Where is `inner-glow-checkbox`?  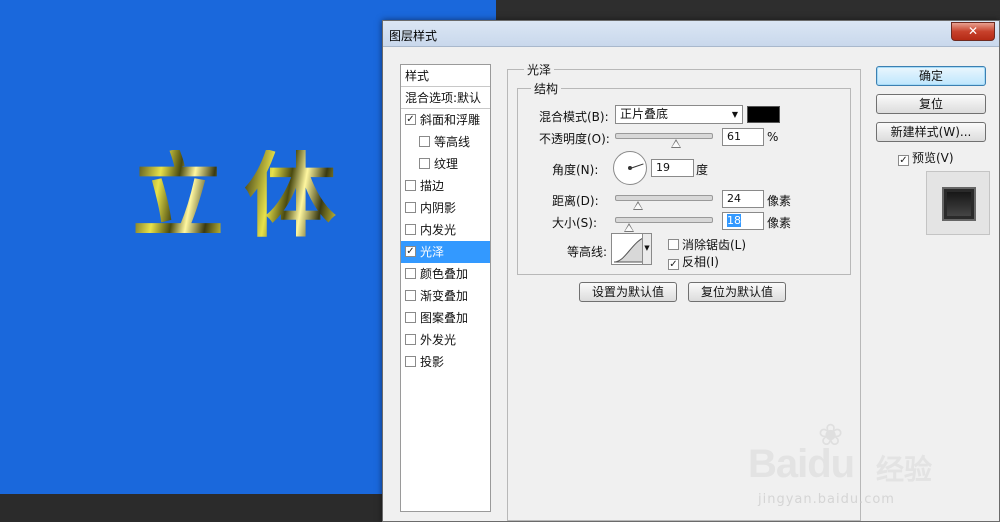 inner-glow-checkbox is located at coordinates (410, 229).